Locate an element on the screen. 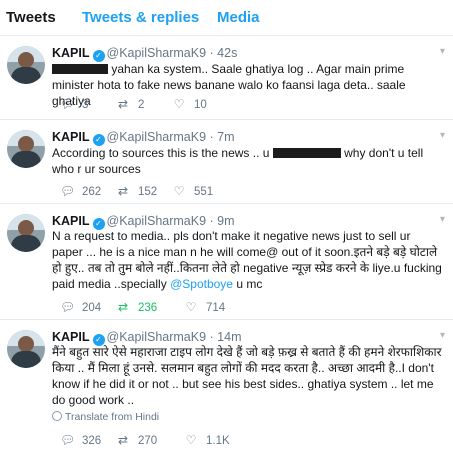 The width and height of the screenshot is (453, 450). like-button: ♡ 1.1K is located at coordinates (207, 440).